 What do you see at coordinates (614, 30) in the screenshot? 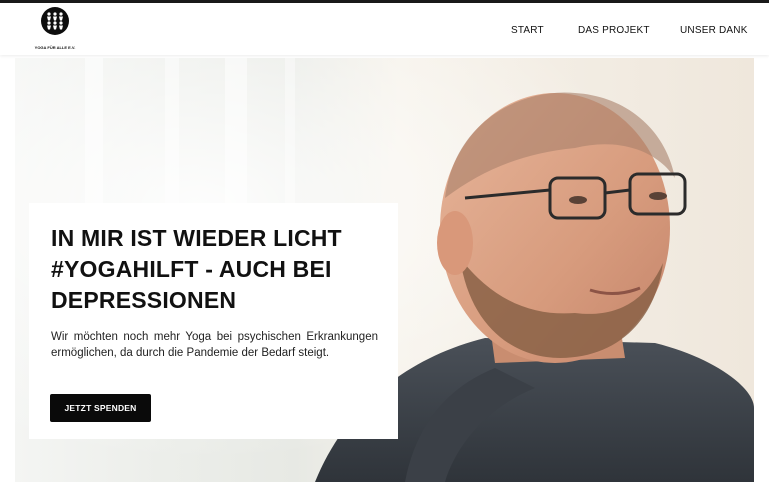
I see `nav-das-projekt: DAS PROJEKT` at bounding box center [614, 30].